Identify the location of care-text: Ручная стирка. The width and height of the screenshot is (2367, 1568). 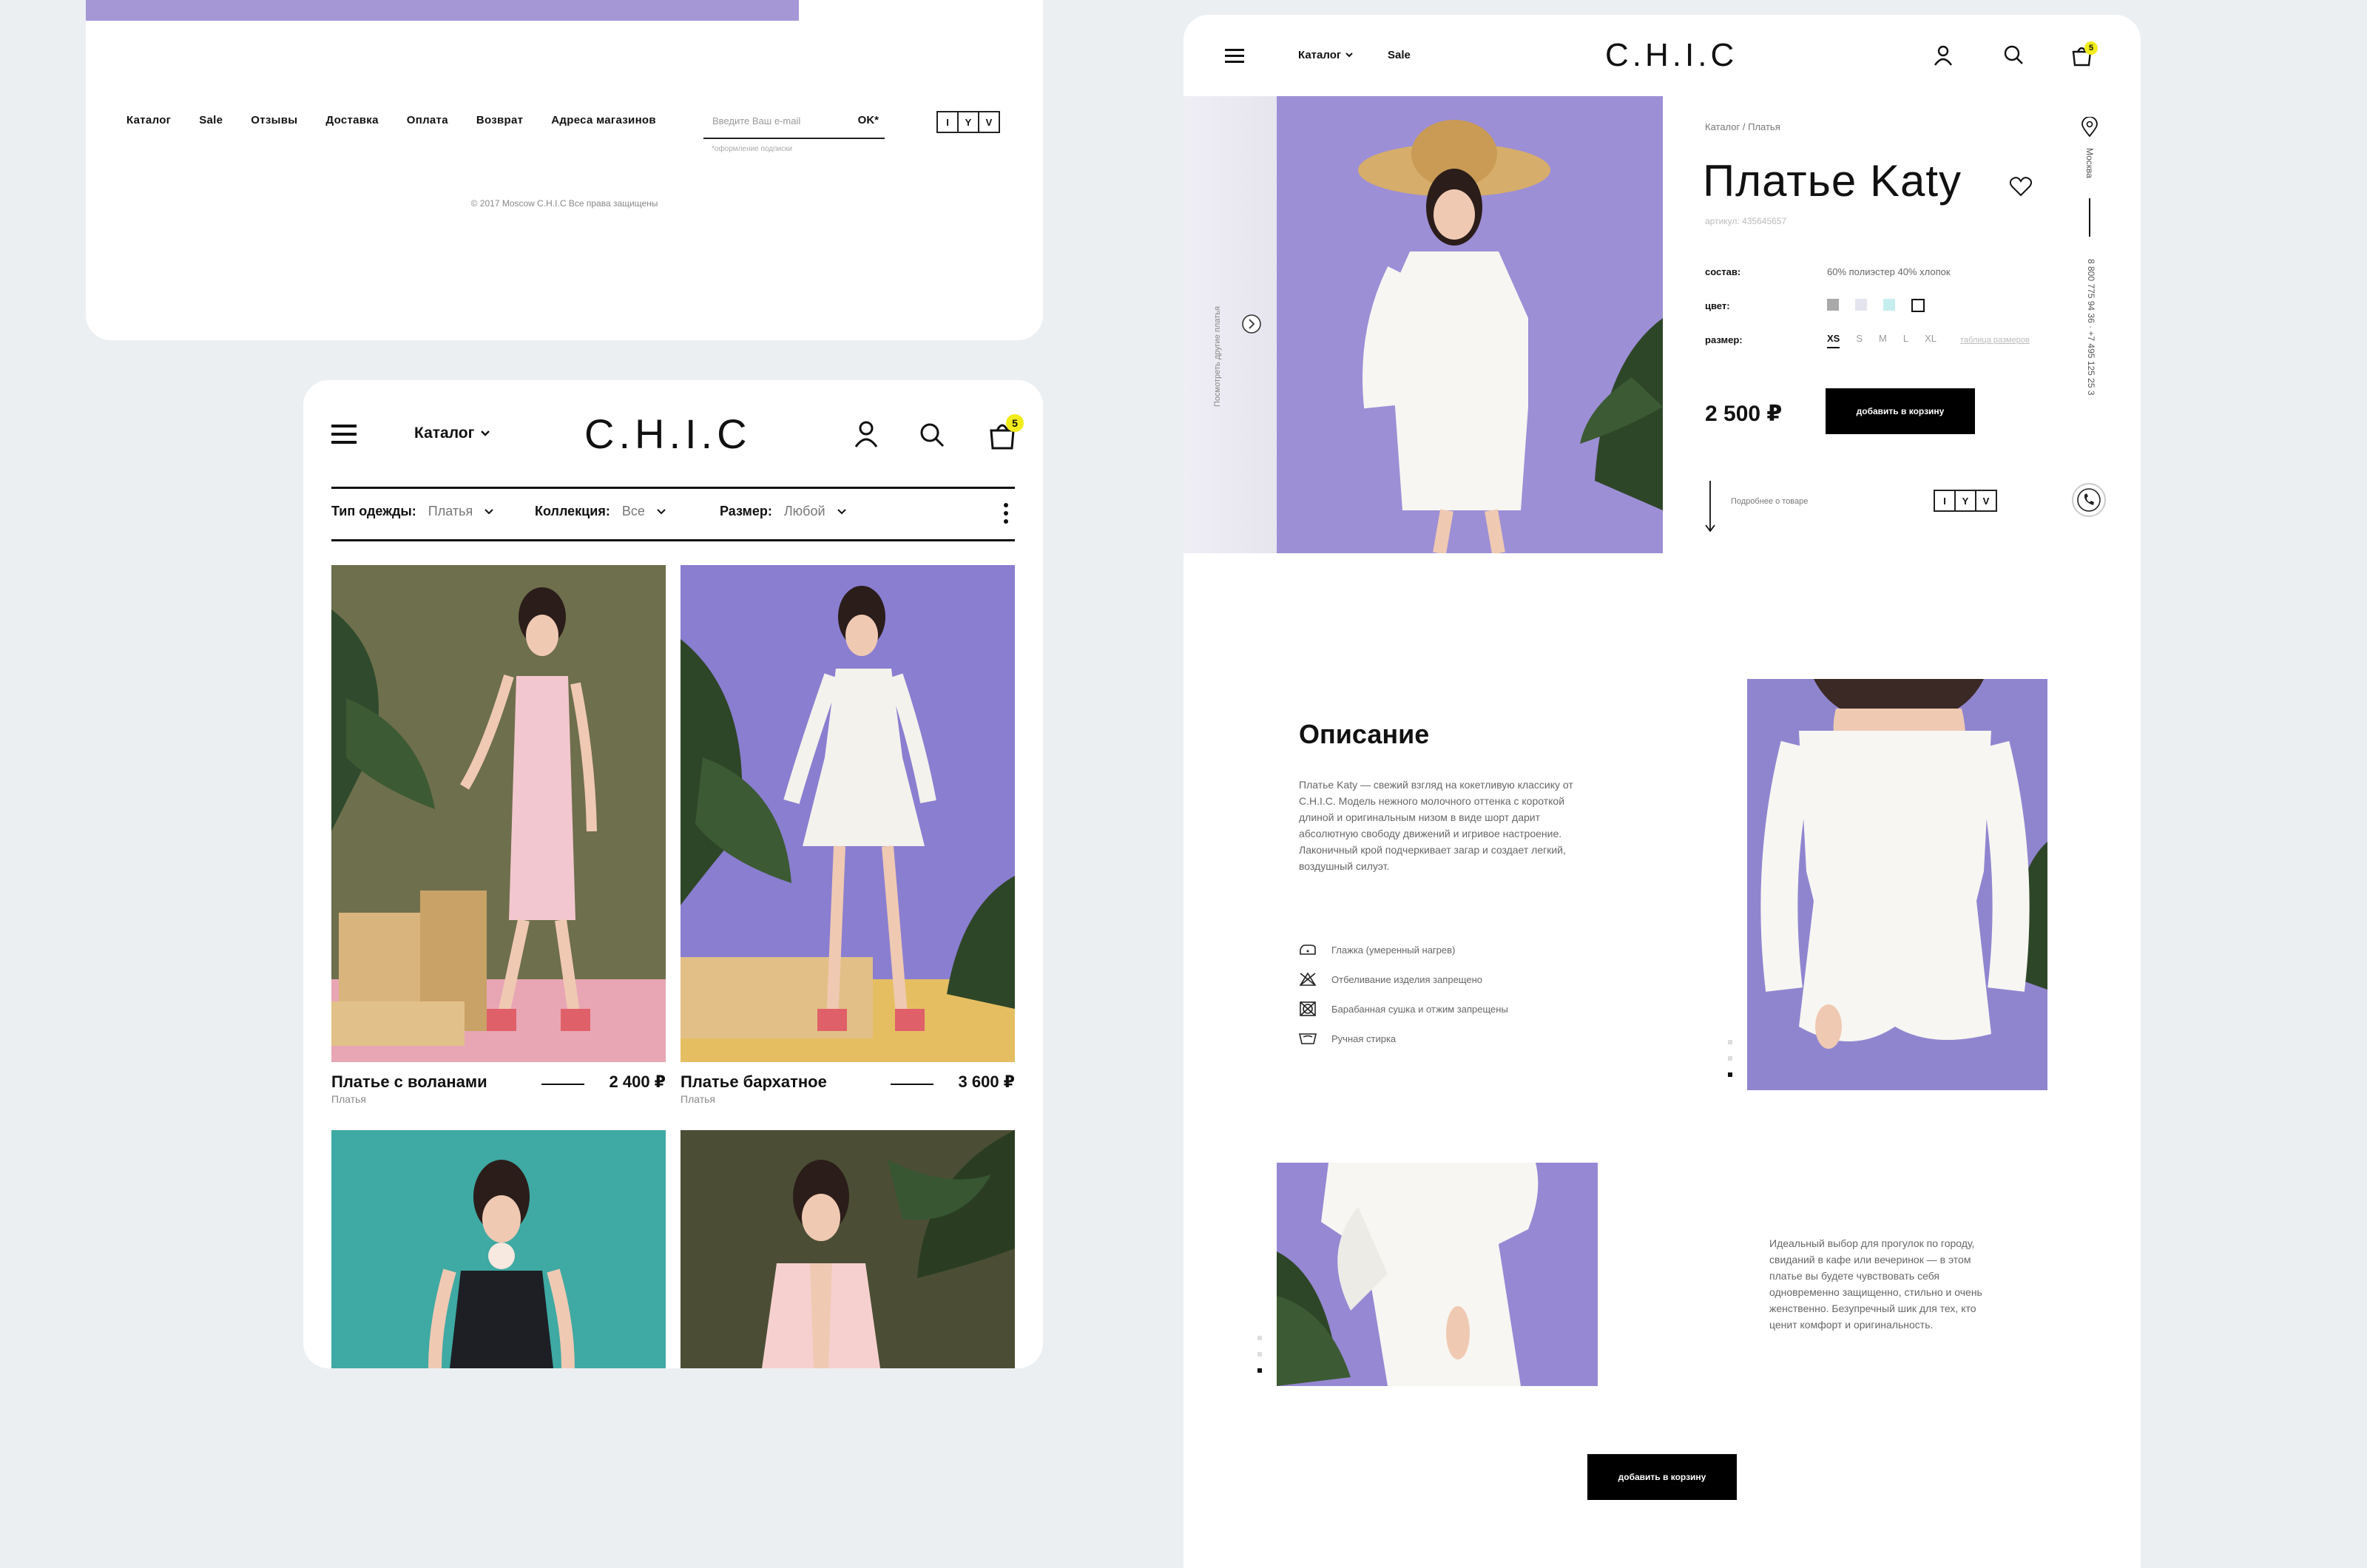
(1364, 1038).